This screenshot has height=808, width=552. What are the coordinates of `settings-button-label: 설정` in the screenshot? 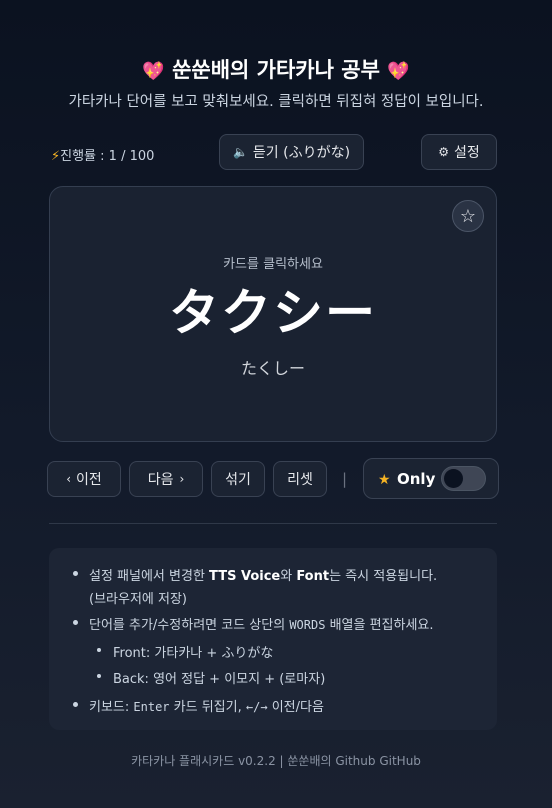 It's located at (467, 153).